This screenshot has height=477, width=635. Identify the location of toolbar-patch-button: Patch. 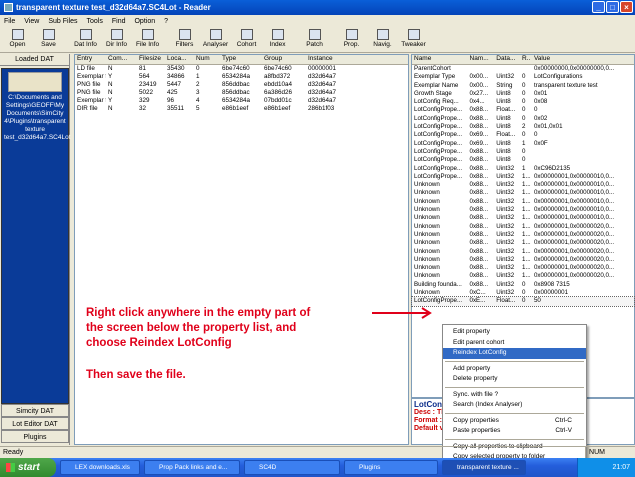
(314, 39).